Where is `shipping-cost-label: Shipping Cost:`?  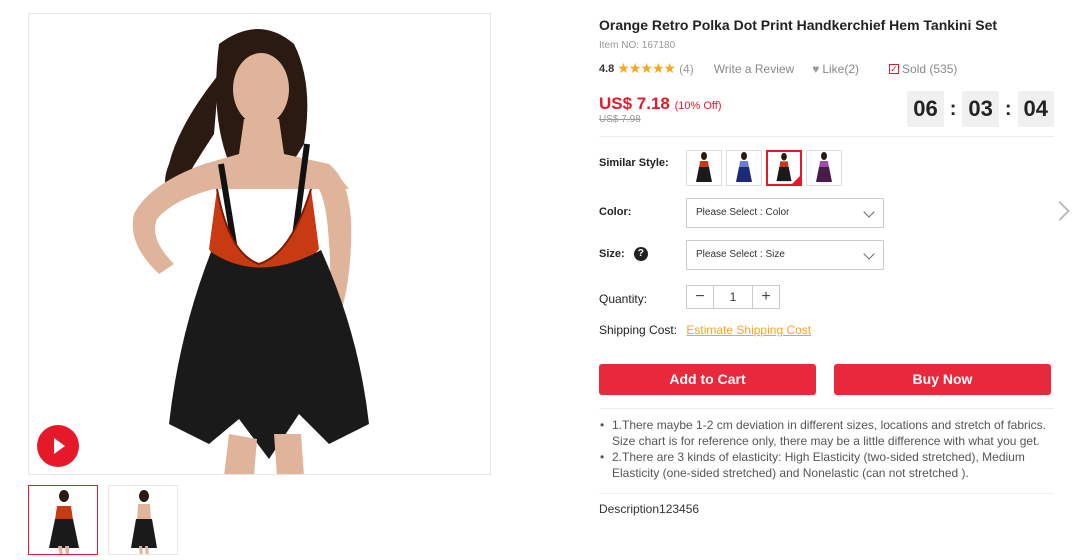 shipping-cost-label: Shipping Cost: is located at coordinates (638, 330).